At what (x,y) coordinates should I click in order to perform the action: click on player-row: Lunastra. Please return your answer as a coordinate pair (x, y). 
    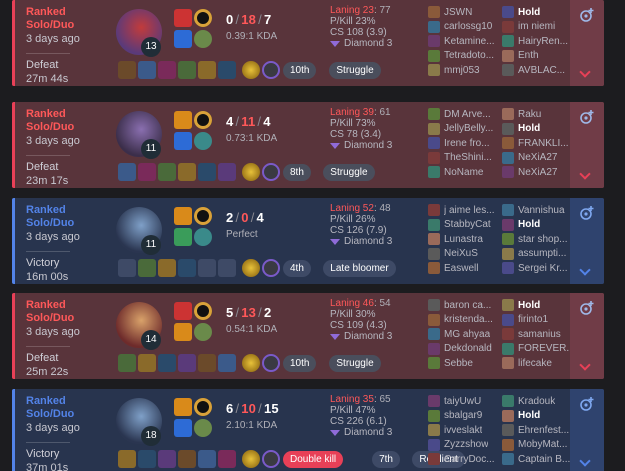
    Looking at the image, I should click on (465, 239).